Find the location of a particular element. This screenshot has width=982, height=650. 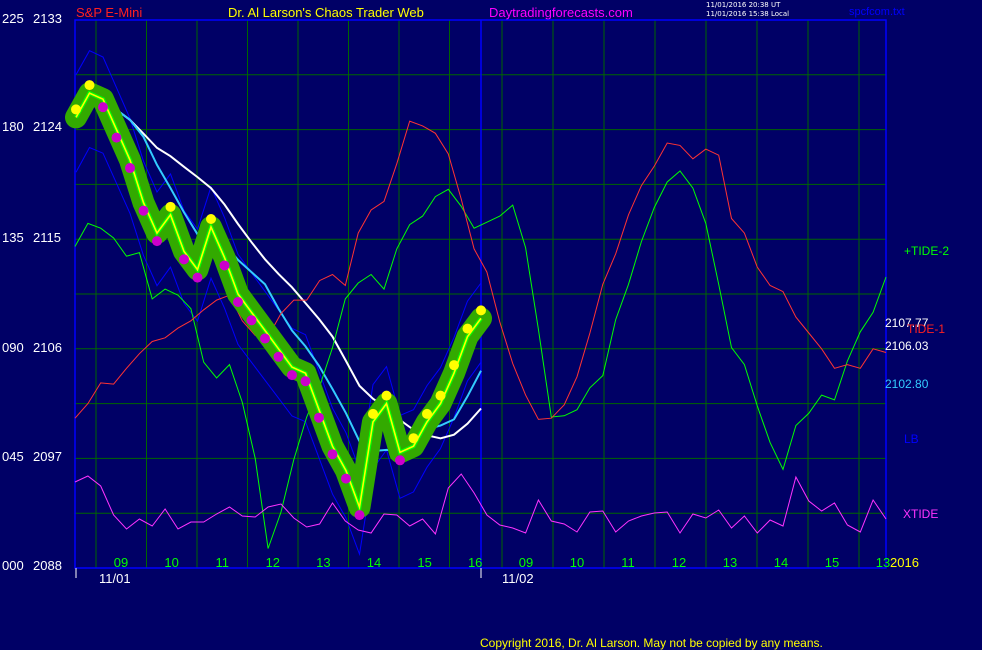

year-label: 2016 is located at coordinates (904, 562).